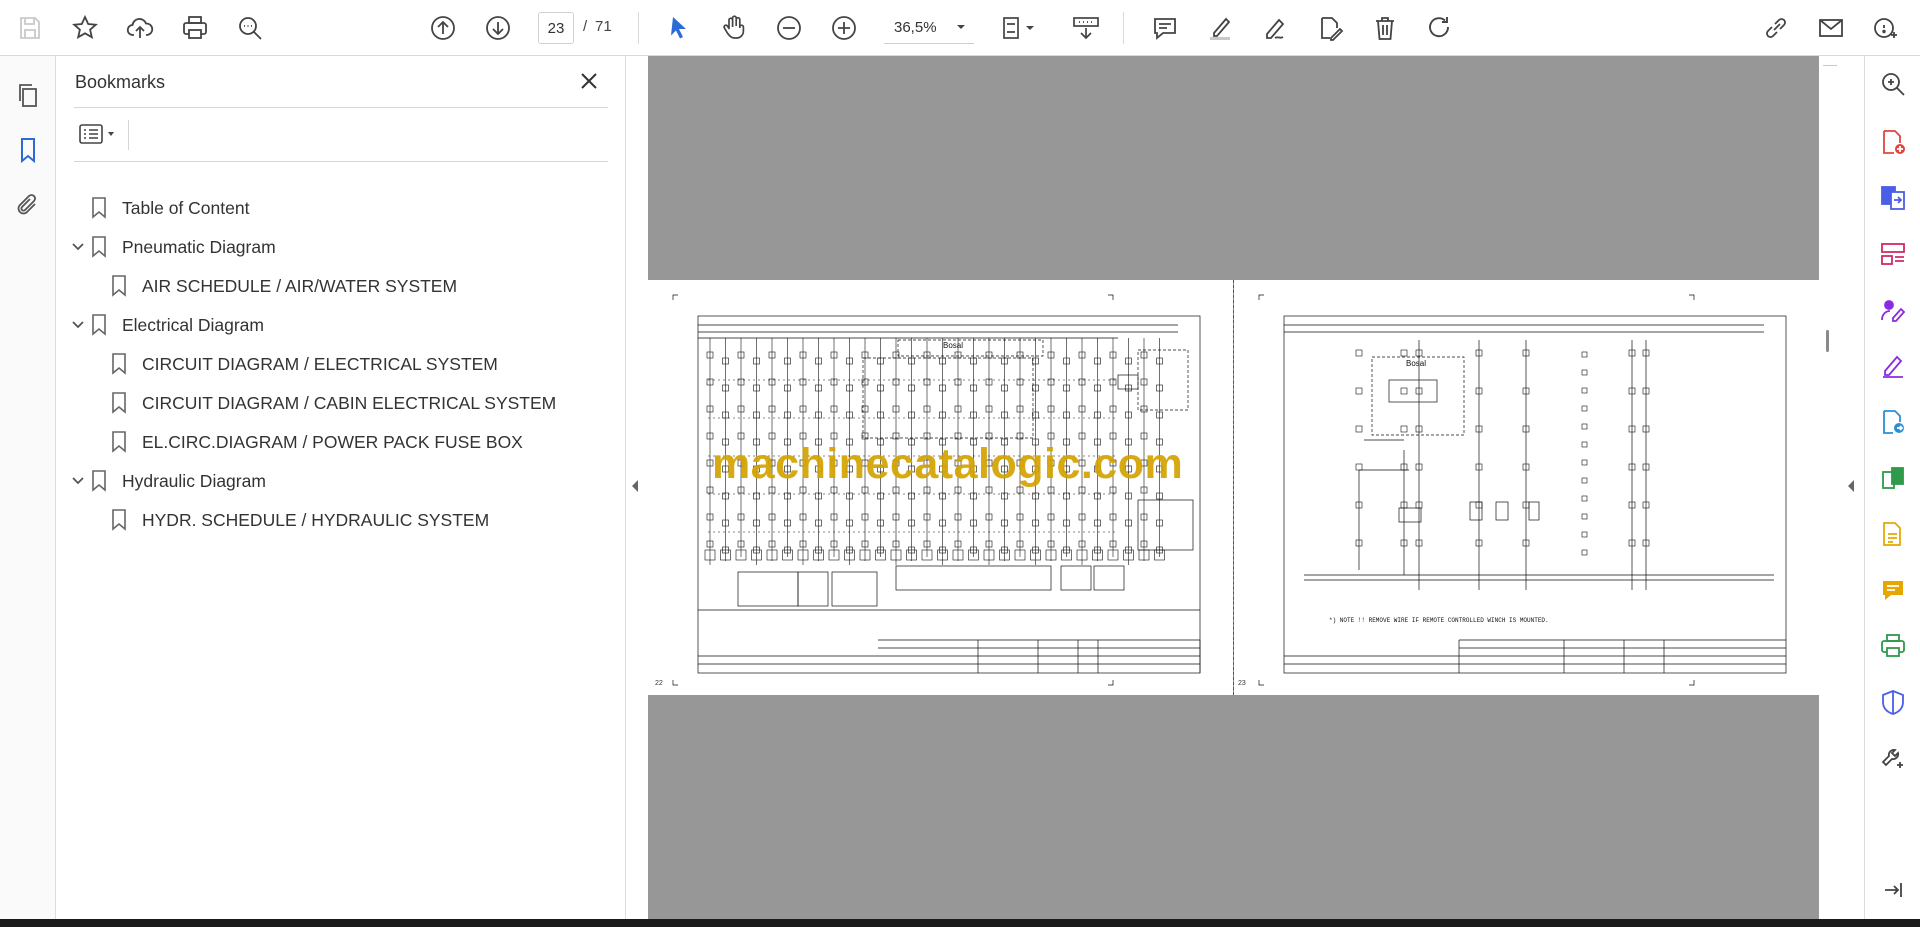 This screenshot has width=1920, height=927. Describe the element at coordinates (1893, 366) in the screenshot. I see `fill-and-sign-icon` at that location.